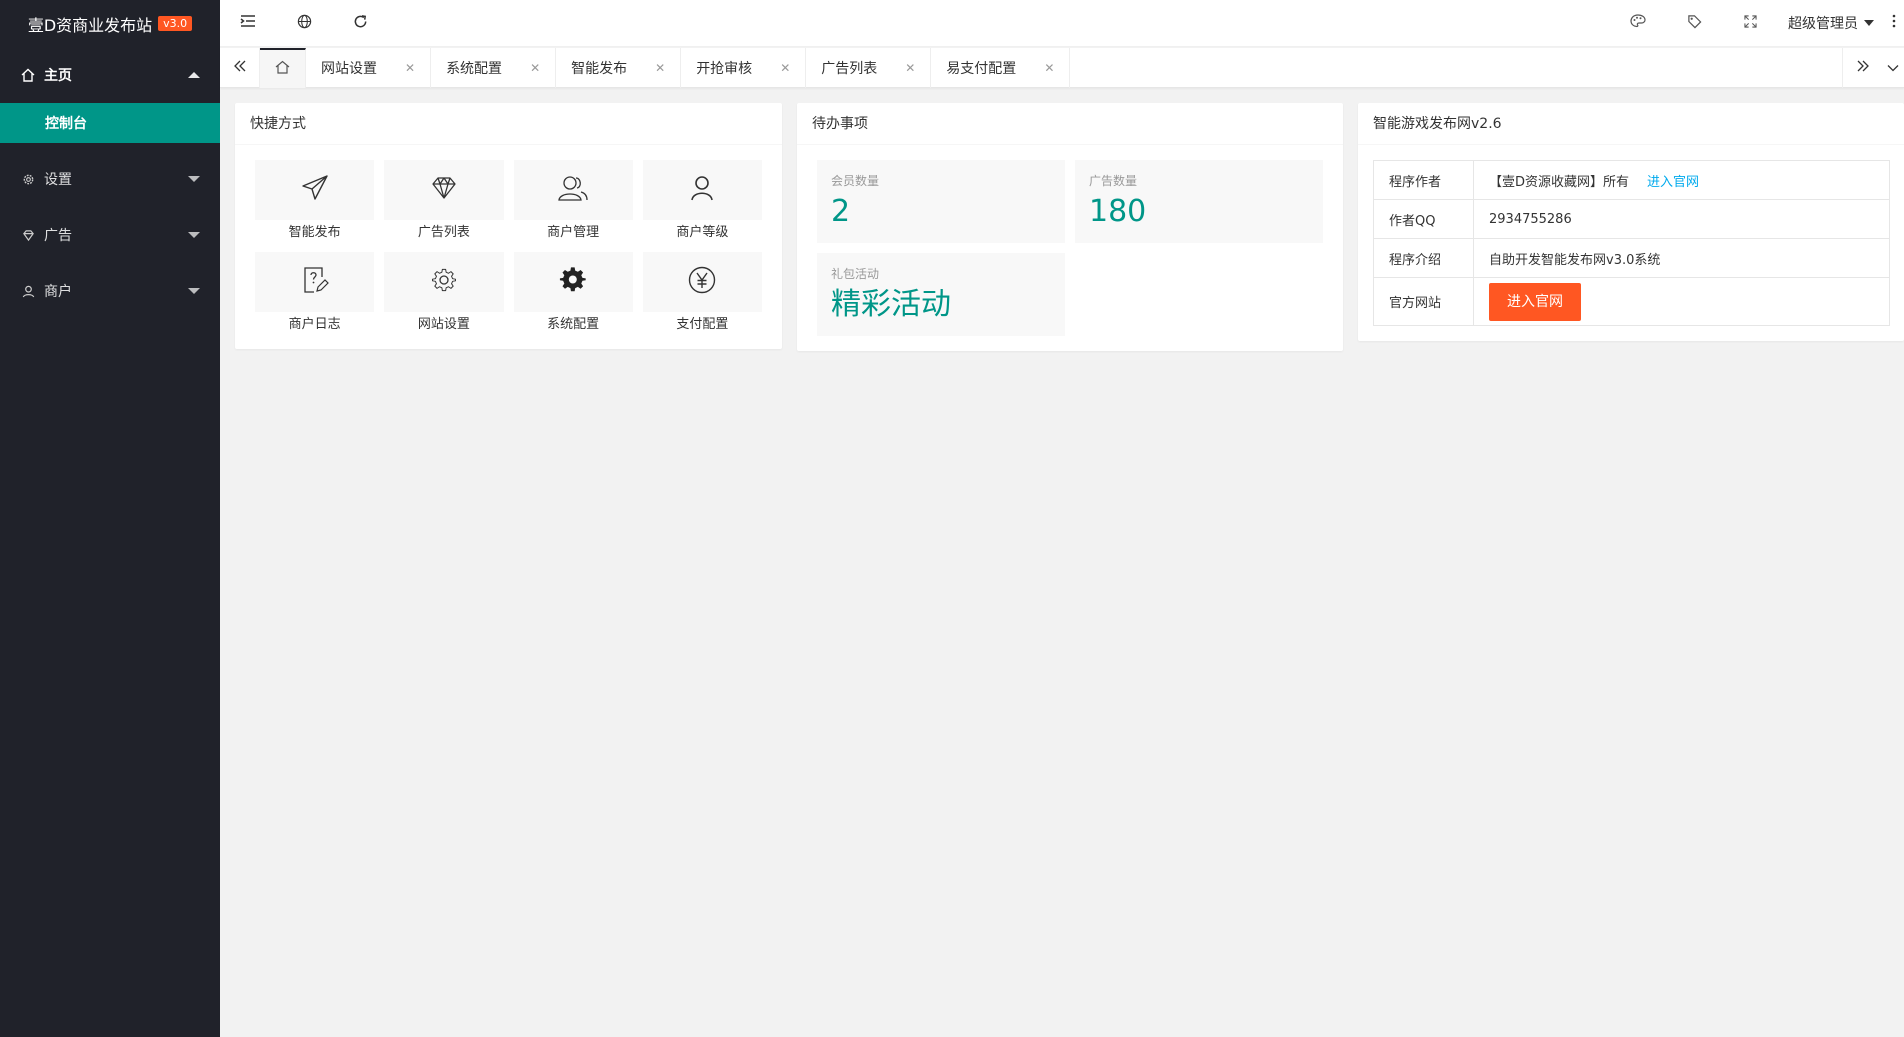  I want to click on card-title: 待办事项, so click(1070, 124).